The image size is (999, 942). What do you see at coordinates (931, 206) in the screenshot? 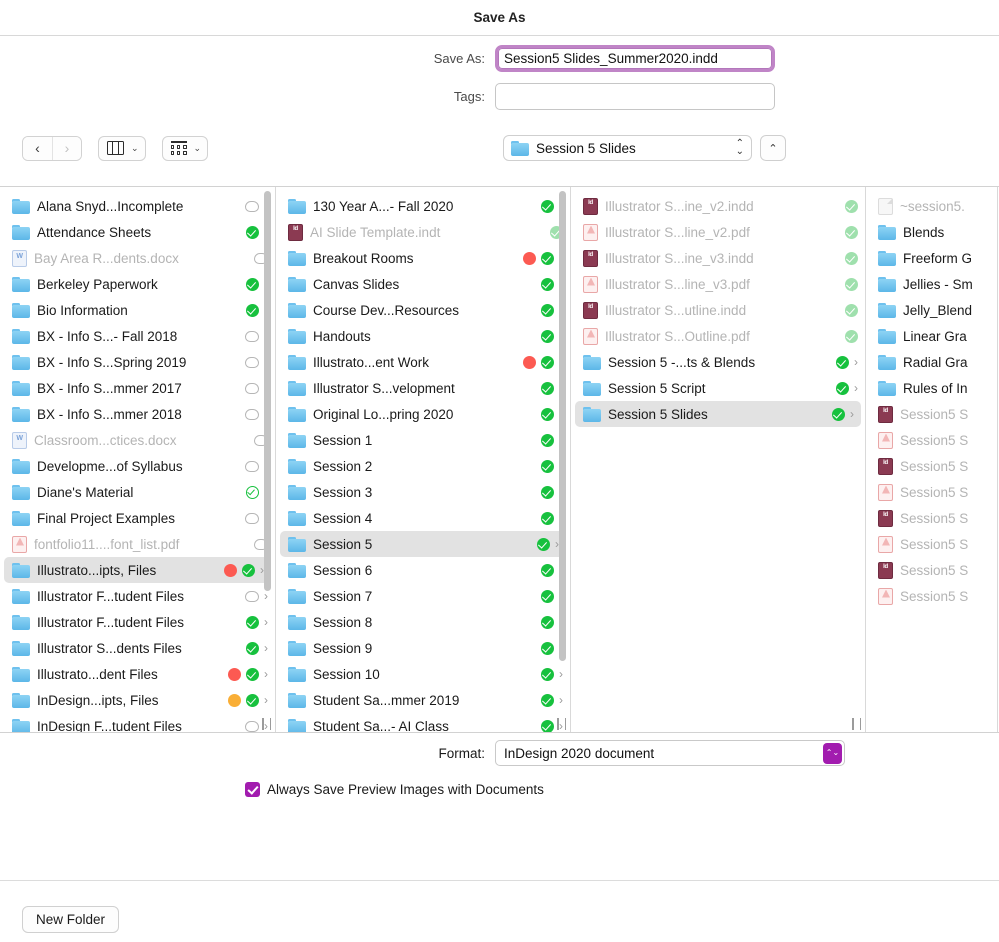
I see `file-row: ~session5.` at bounding box center [931, 206].